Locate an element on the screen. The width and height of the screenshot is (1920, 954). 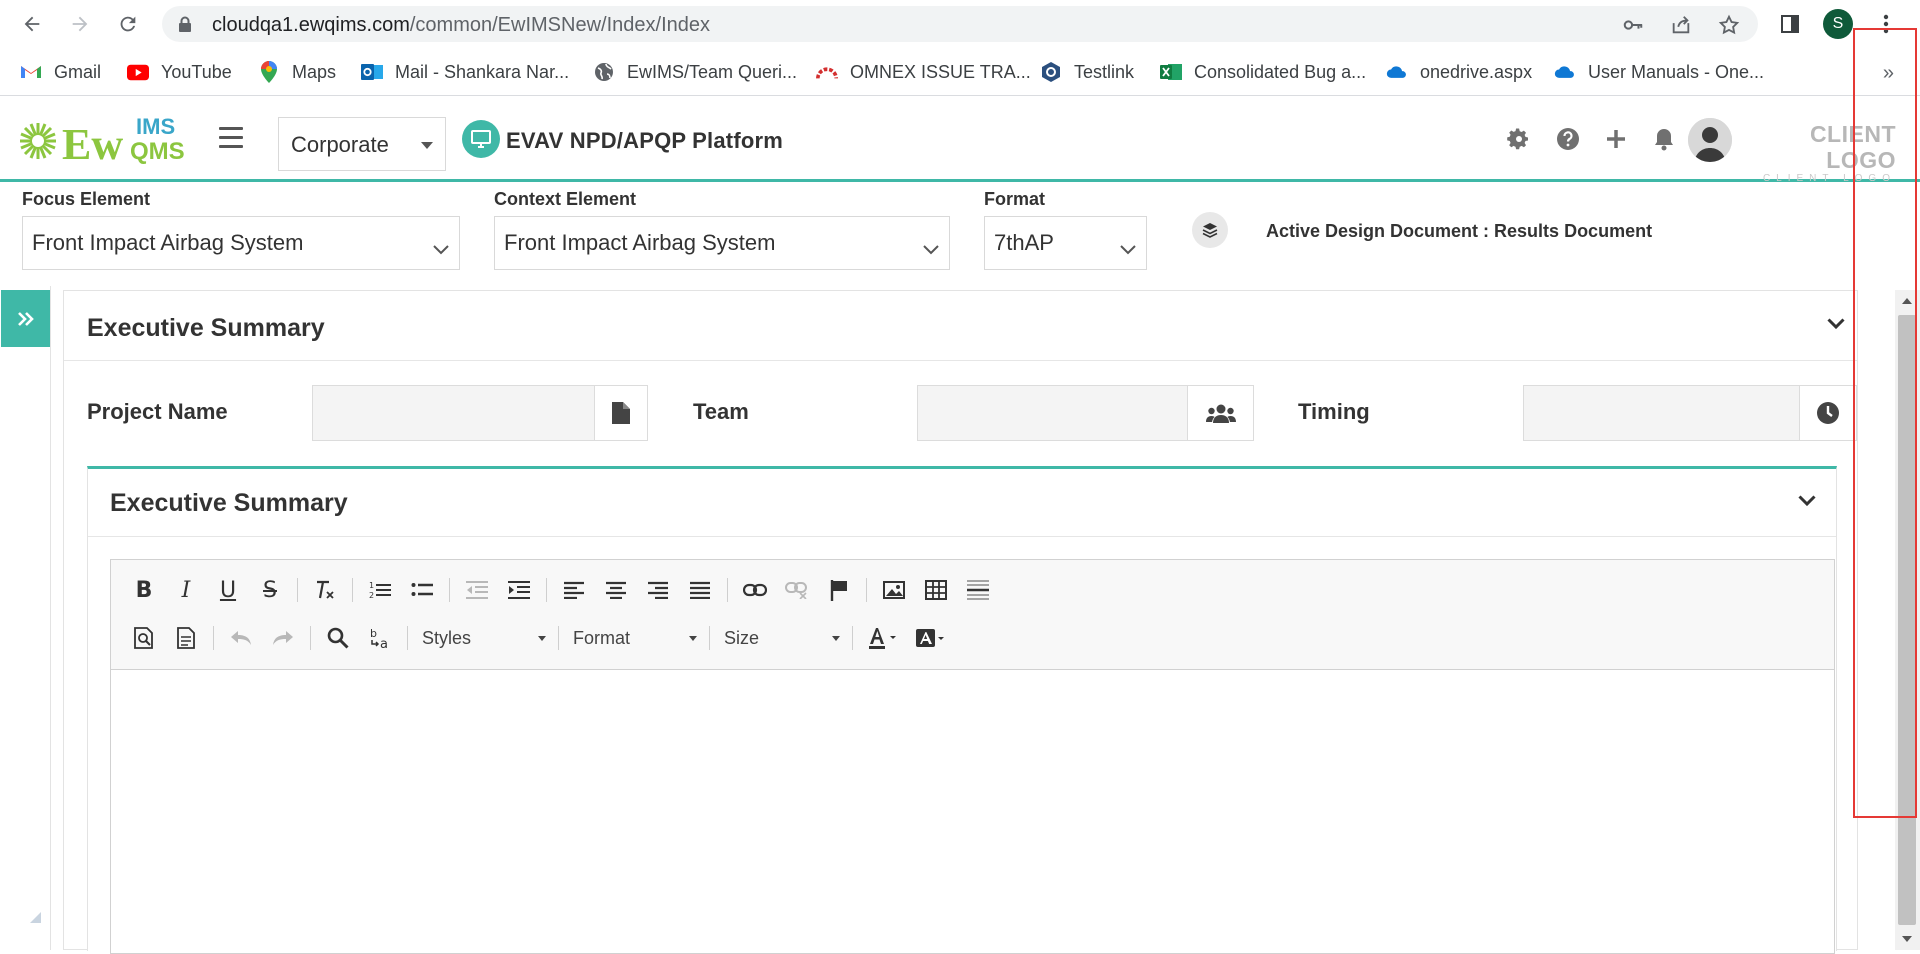
project-name-input is located at coordinates (453, 413).